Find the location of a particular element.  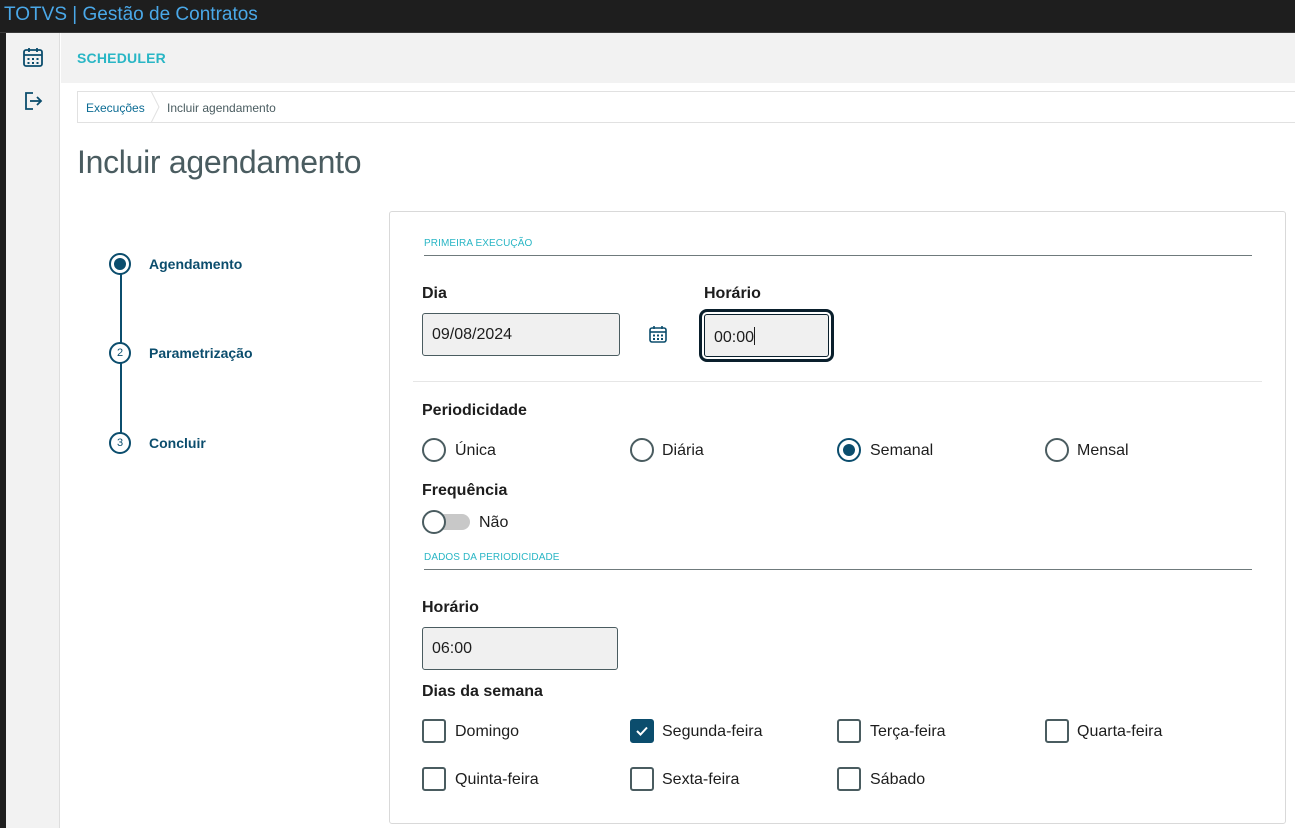

checkbox-domingo-label: Domingo is located at coordinates (487, 731).